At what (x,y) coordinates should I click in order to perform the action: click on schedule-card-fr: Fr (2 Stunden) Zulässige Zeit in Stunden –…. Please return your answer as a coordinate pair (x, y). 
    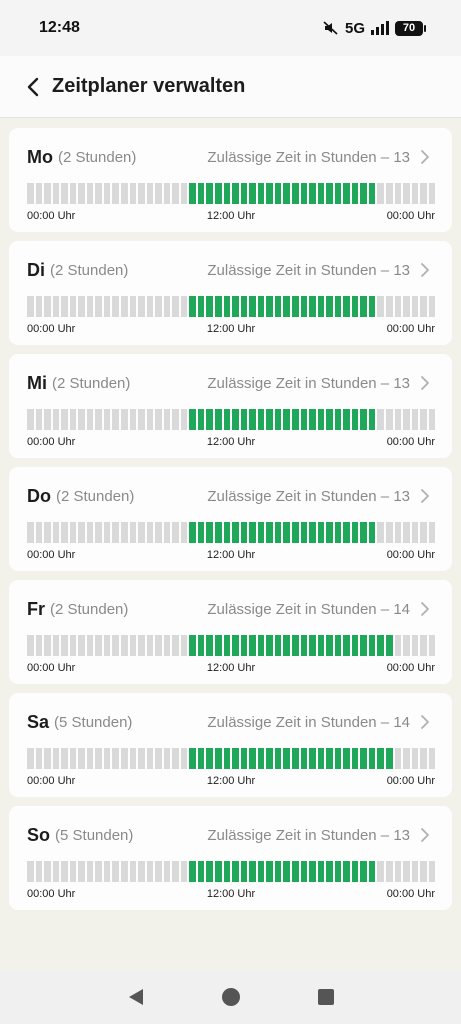
    Looking at the image, I should click on (230, 632).